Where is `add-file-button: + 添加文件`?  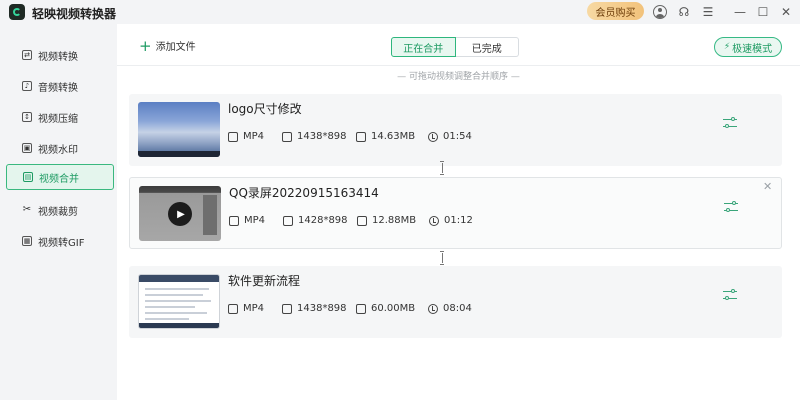
add-file-button: + 添加文件 is located at coordinates (167, 45).